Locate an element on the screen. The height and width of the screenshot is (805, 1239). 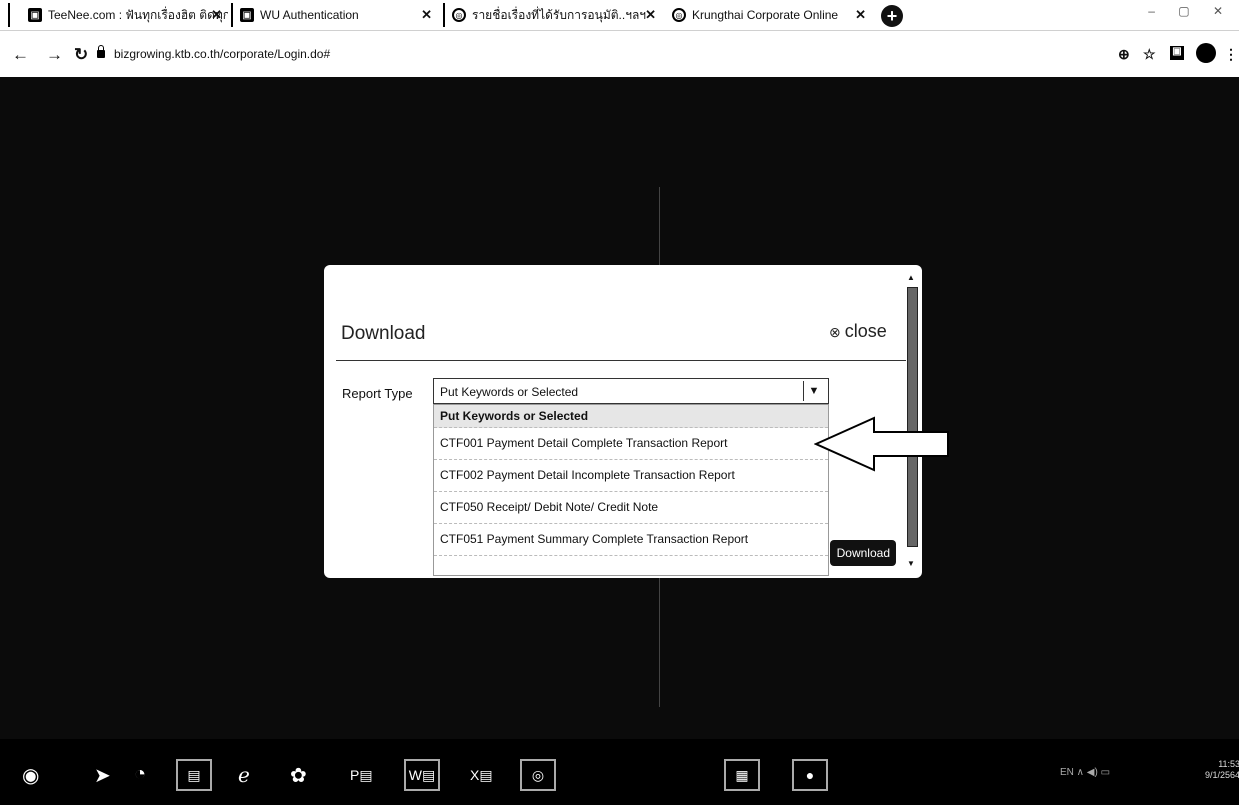
tab-krungthai-corporate: ◎ Krungthai Corporate Online ✕ is located at coordinates (772, 15).